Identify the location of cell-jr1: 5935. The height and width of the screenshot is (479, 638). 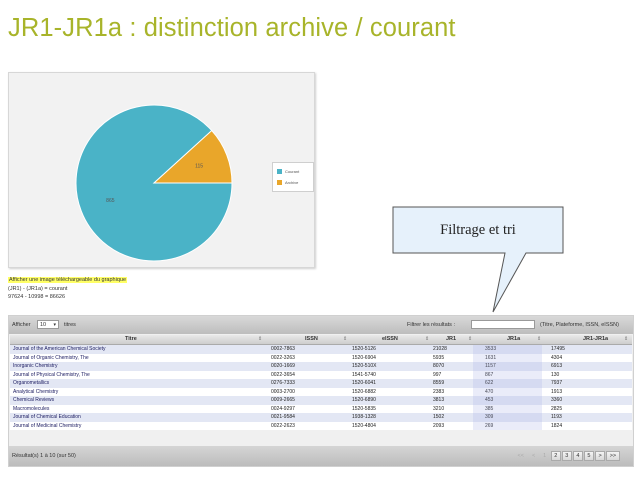
(439, 357).